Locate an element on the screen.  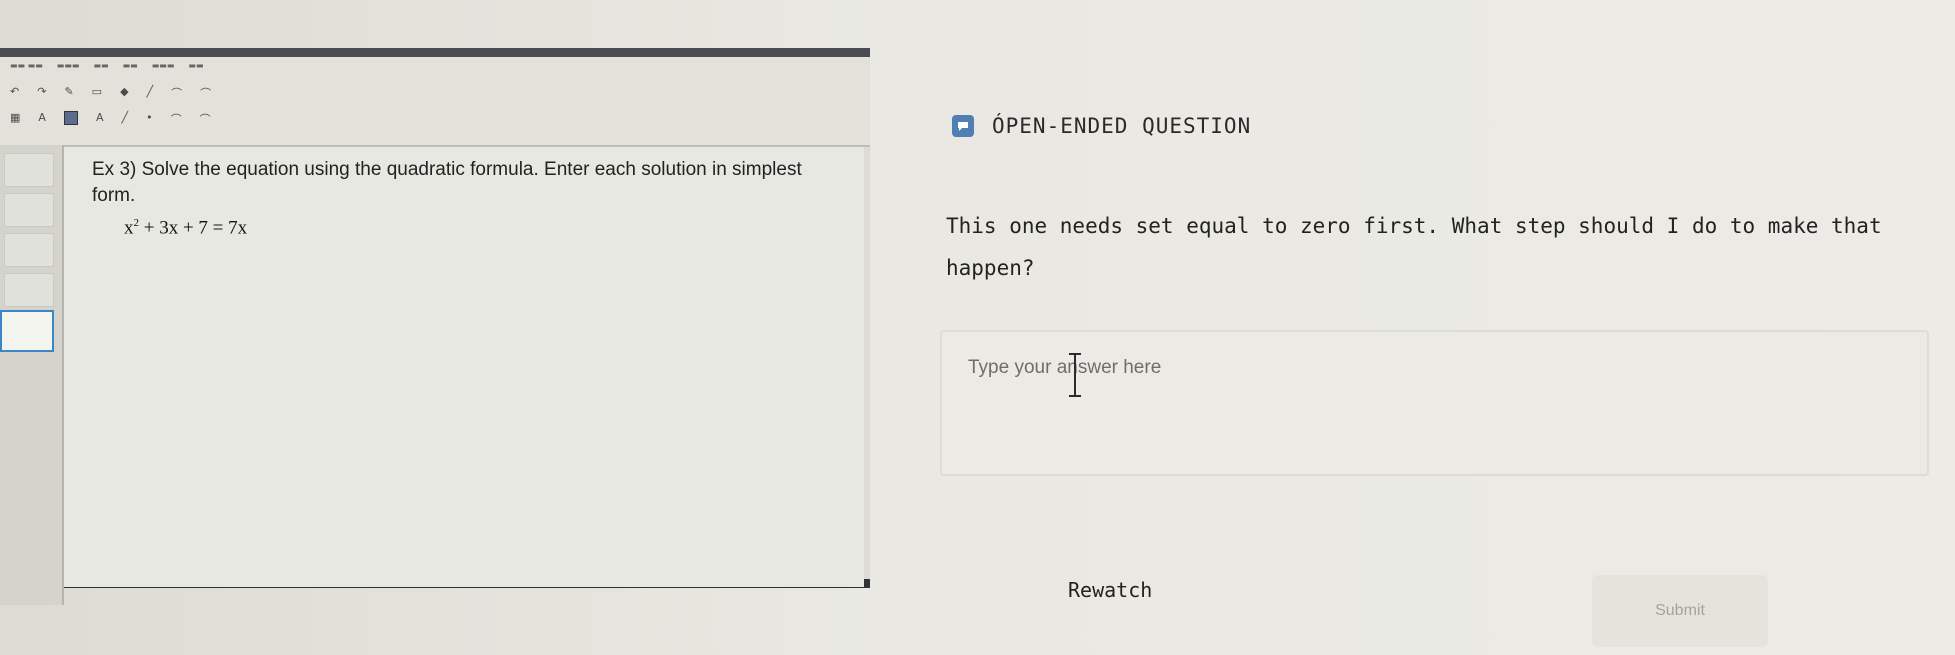
open-ended-title: ÓPEN-ENDED QUESTION is located at coordinates (1122, 126).